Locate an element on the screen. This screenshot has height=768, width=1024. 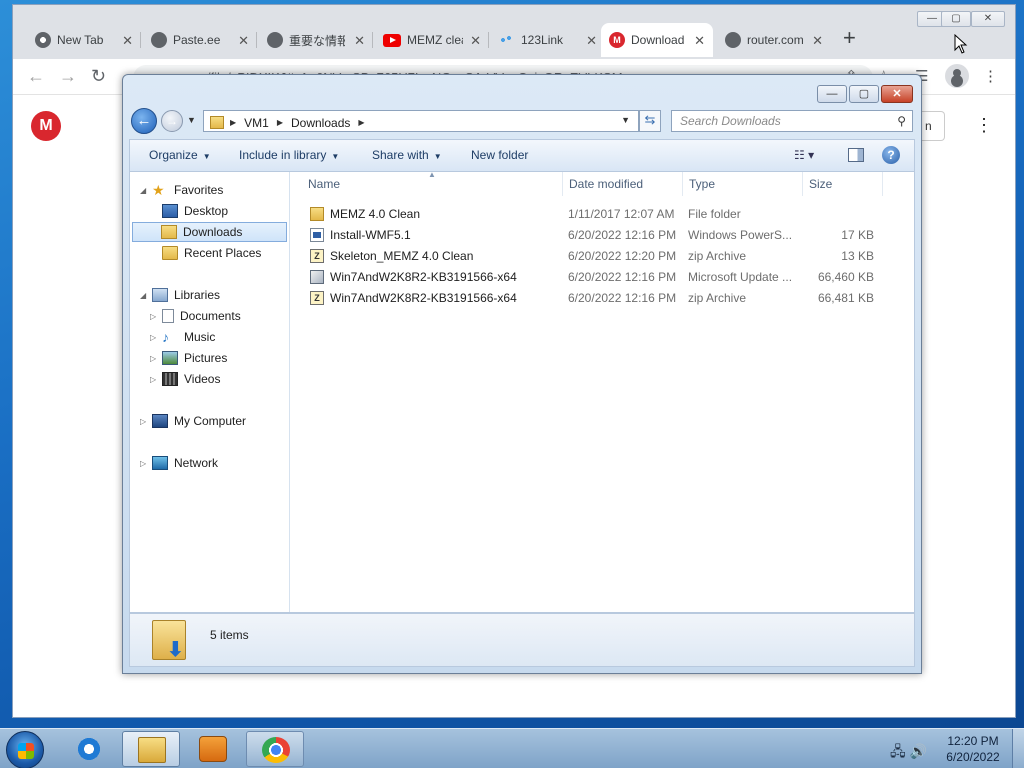
recent-places-icon is located at coordinates (170, 253).